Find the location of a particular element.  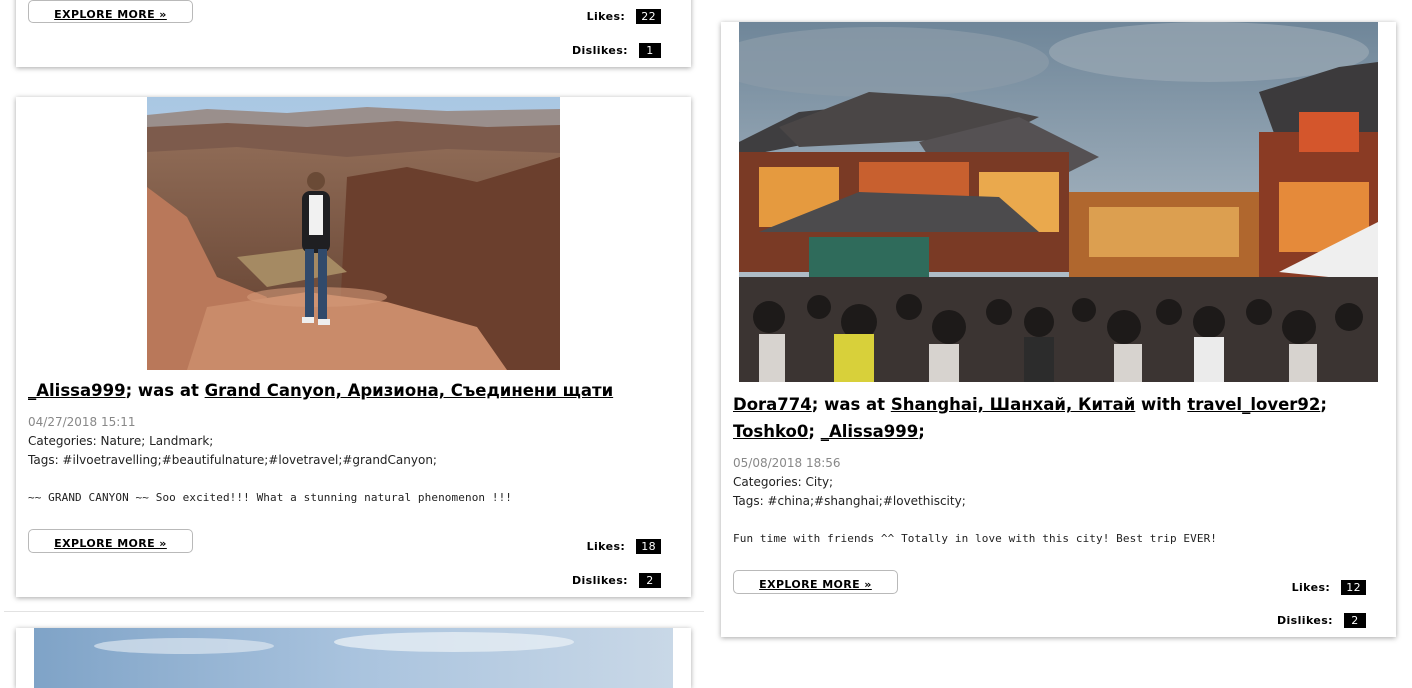

post-categories: Categories: Nature; Landmark; is located at coordinates (121, 441).